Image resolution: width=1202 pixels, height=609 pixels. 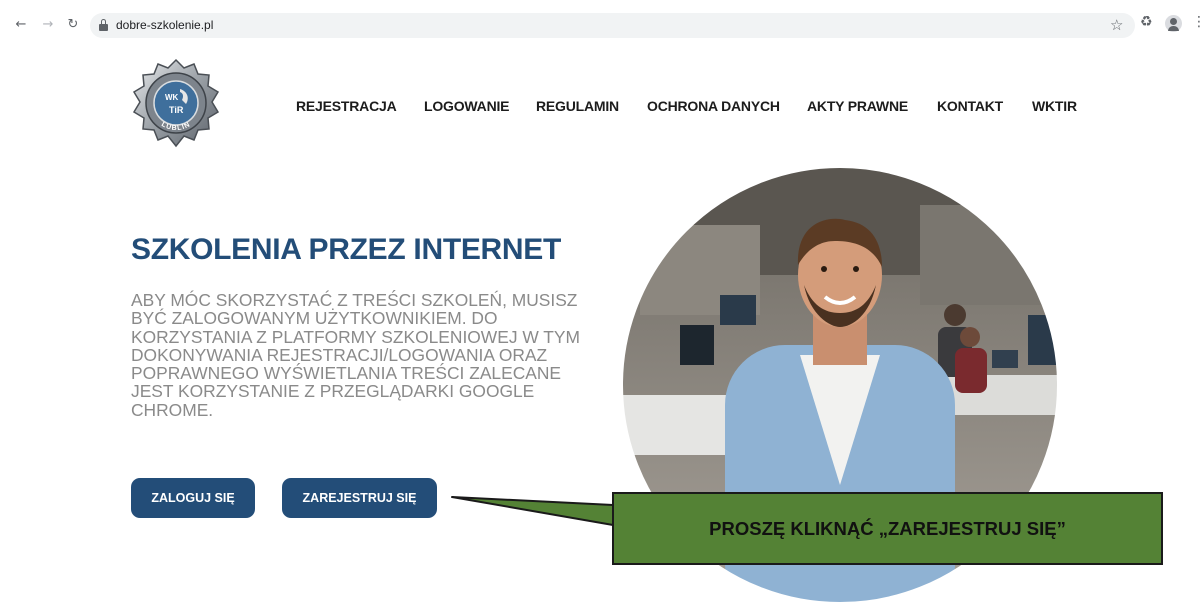 What do you see at coordinates (359, 498) in the screenshot?
I see `register-button: ZAREJESTRUJ SIĘ` at bounding box center [359, 498].